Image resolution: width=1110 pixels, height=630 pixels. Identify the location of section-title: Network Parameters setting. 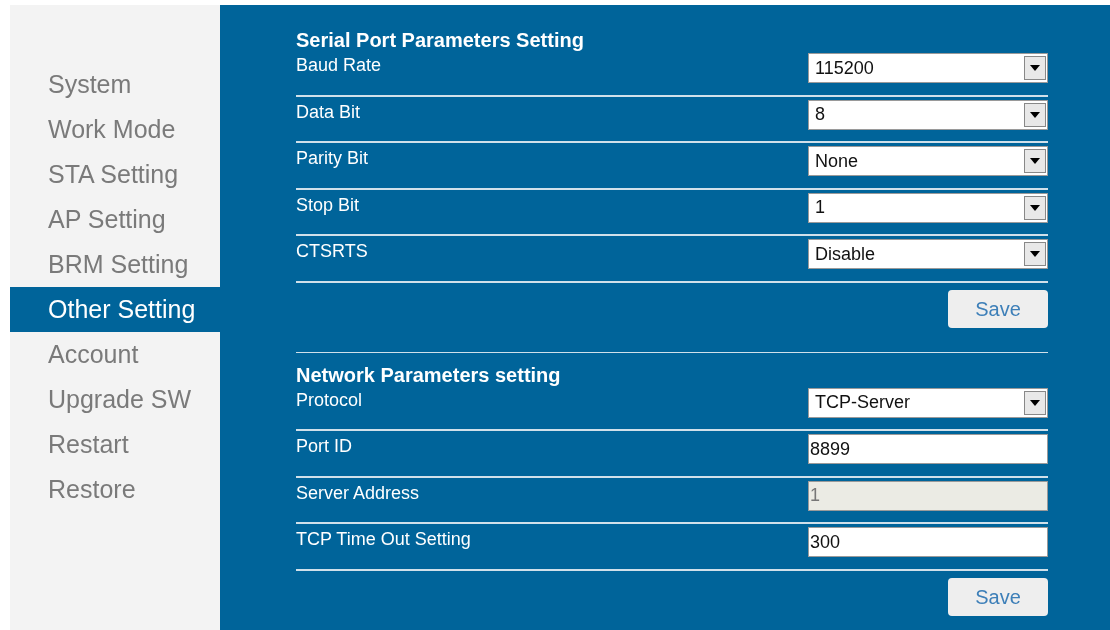
(429, 374).